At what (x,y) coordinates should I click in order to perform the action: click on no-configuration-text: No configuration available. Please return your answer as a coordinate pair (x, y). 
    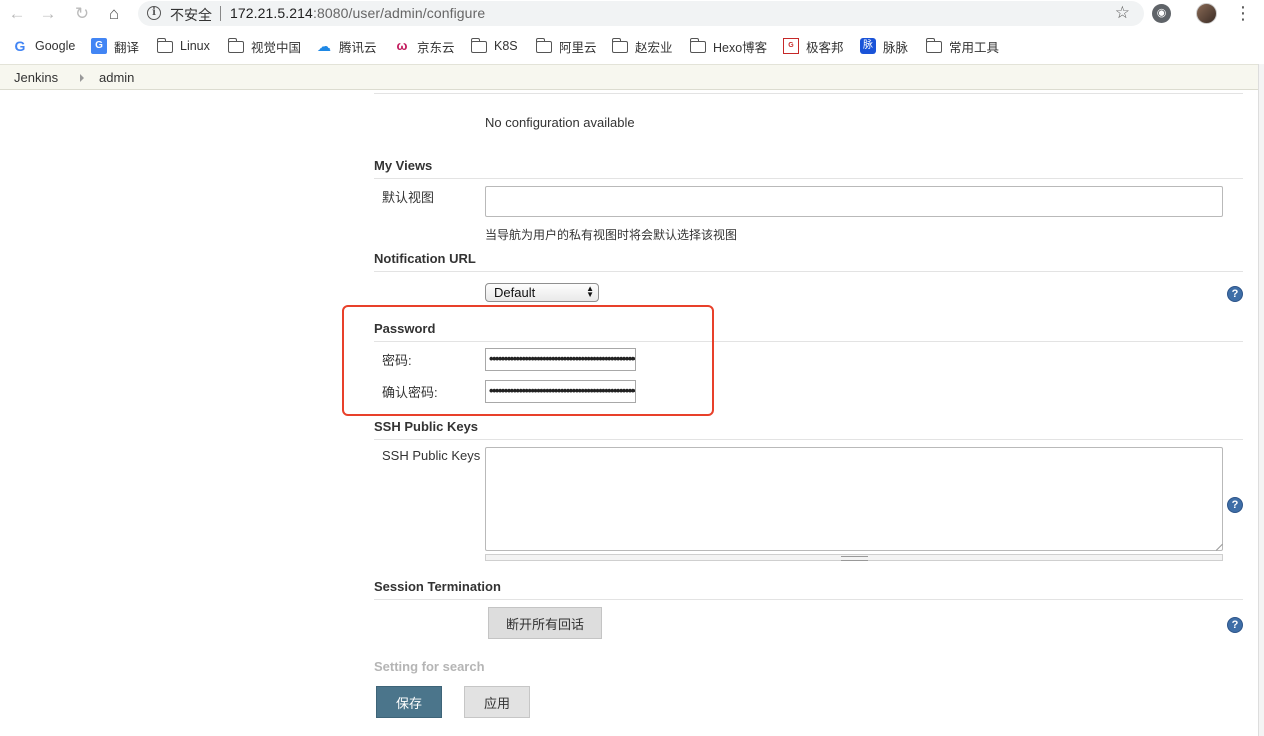
    Looking at the image, I should click on (560, 122).